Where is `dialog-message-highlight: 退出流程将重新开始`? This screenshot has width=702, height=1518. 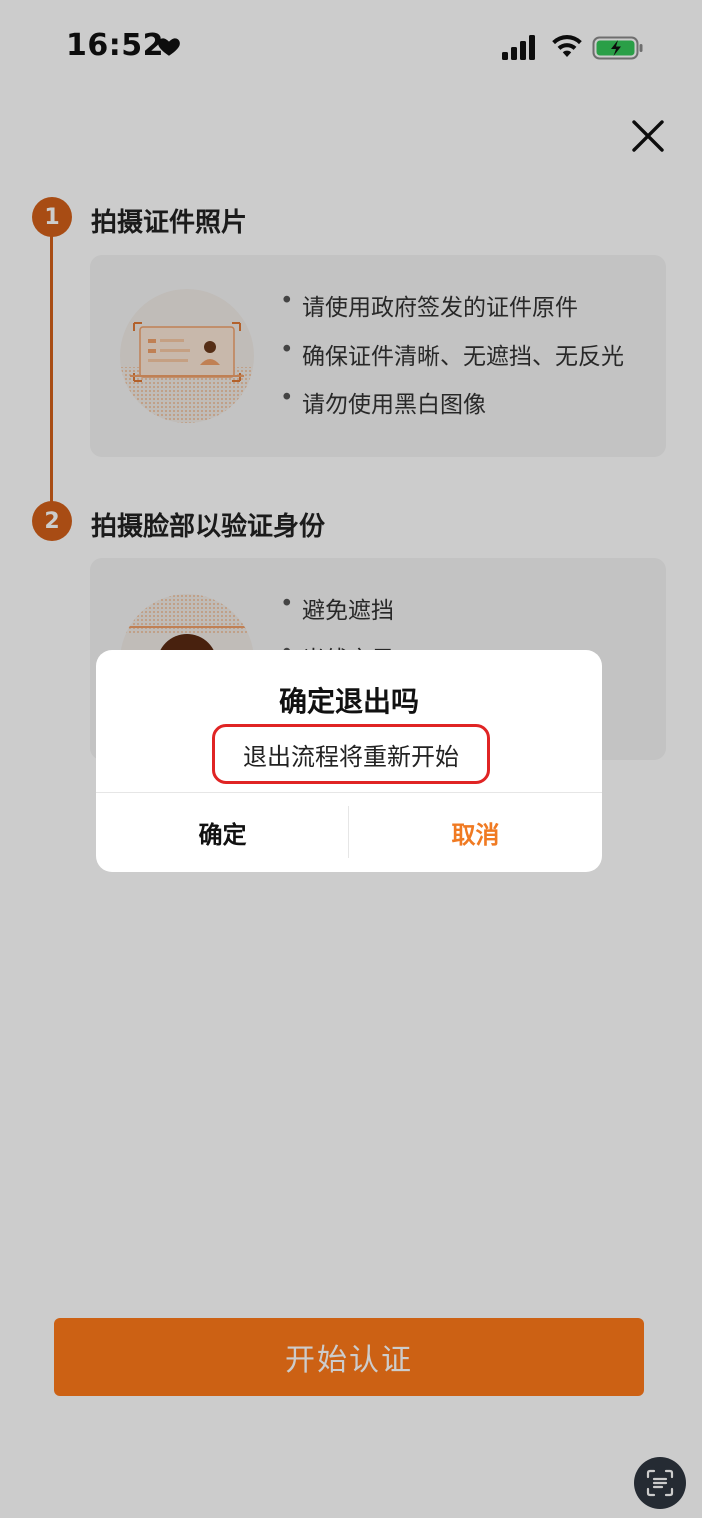
dialog-message-highlight: 退出流程将重新开始 is located at coordinates (351, 754).